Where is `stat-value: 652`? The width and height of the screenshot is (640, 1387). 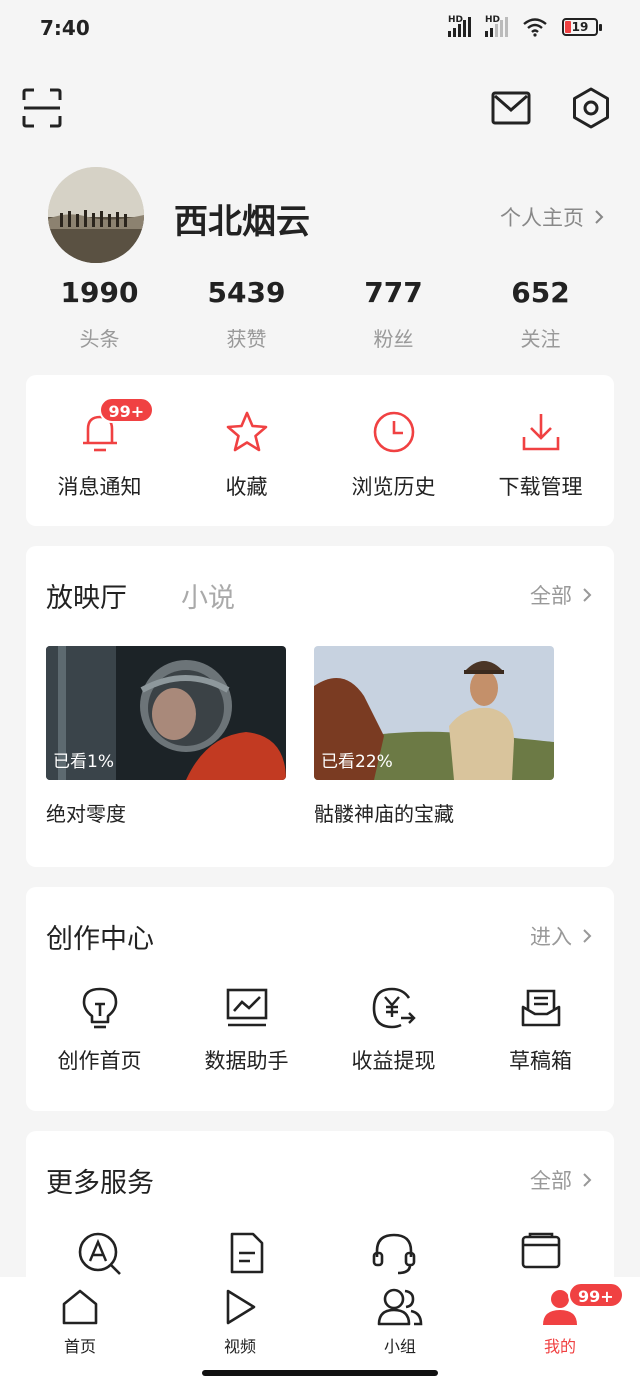
stat-value: 652 is located at coordinates (540, 292).